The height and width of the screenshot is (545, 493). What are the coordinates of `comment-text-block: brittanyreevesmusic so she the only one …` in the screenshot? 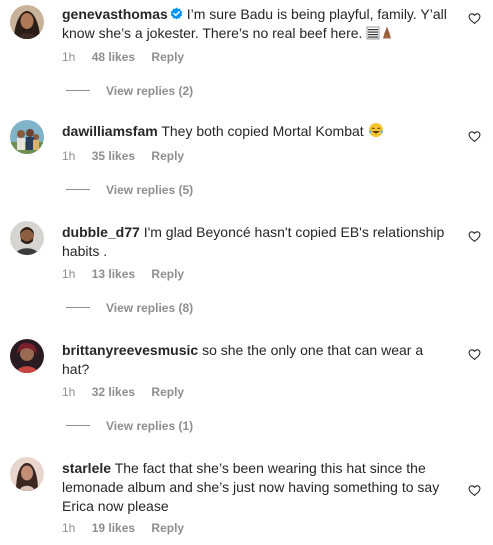 It's located at (254, 360).